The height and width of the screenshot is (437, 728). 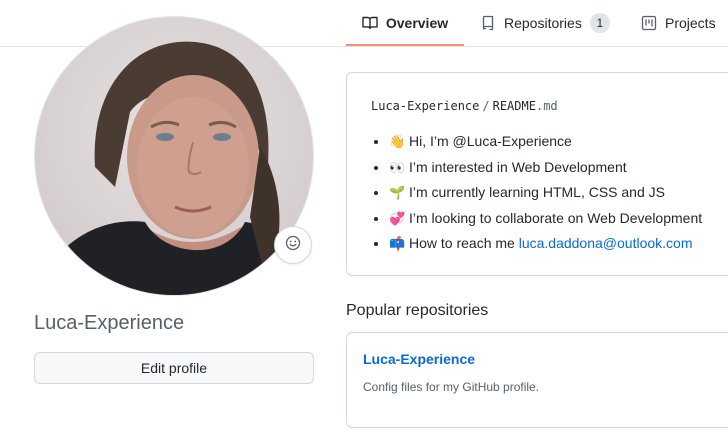 What do you see at coordinates (370, 23) in the screenshot?
I see `book-icon` at bounding box center [370, 23].